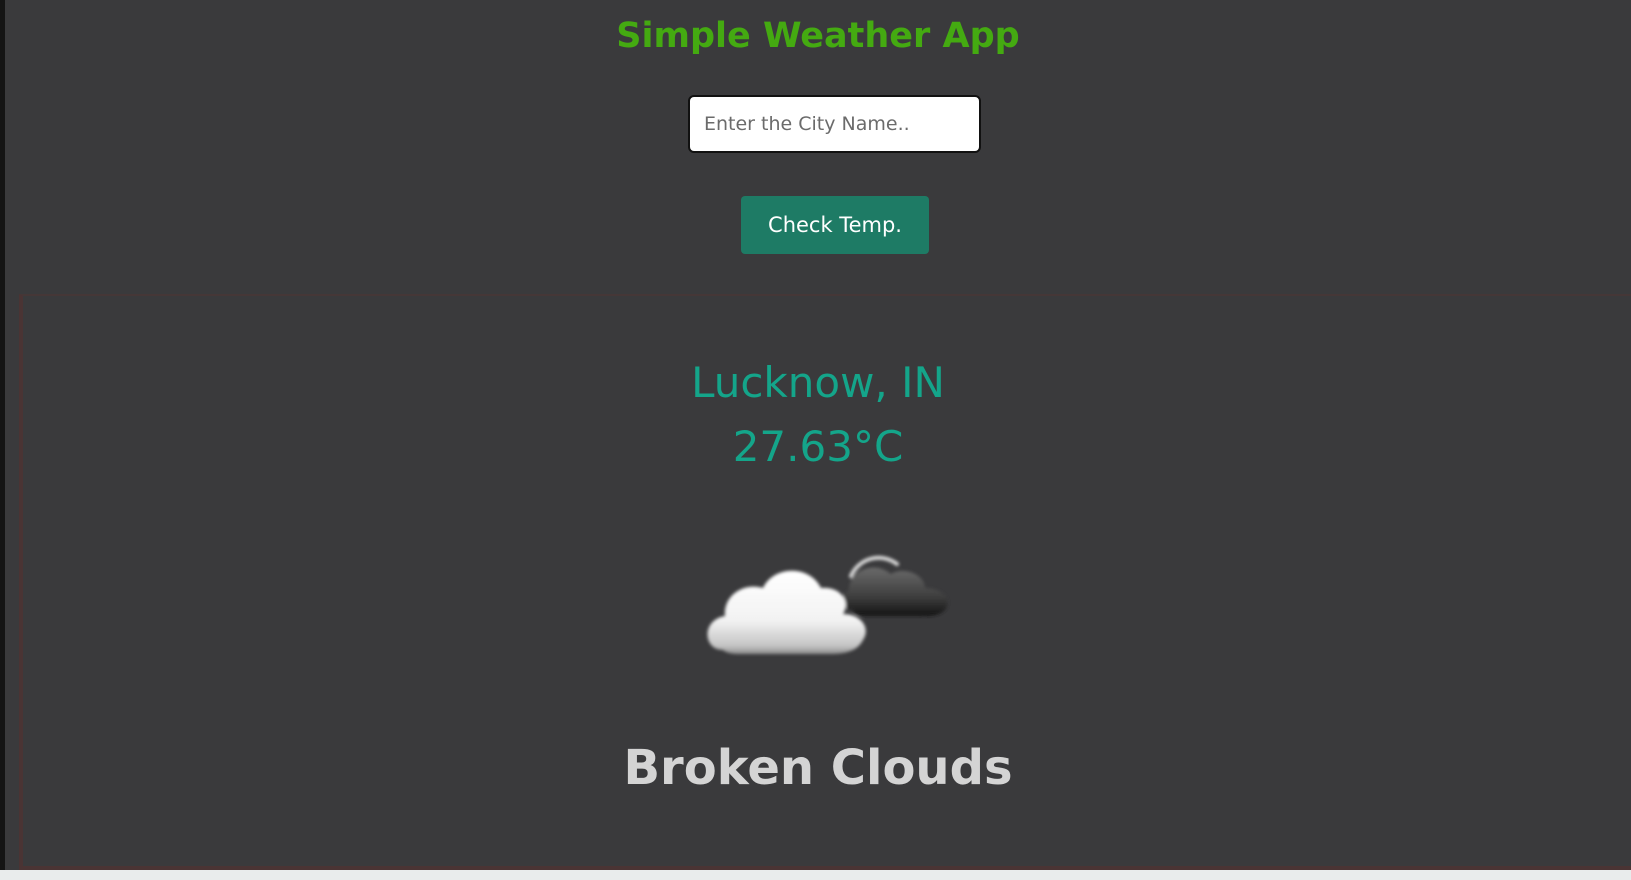 Image resolution: width=1631 pixels, height=880 pixels. I want to click on city-search-input, so click(834, 124).